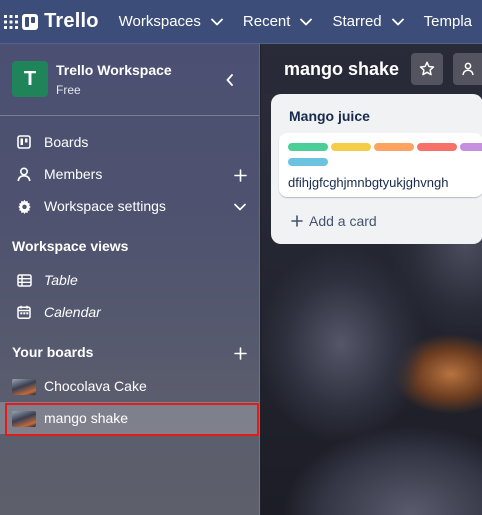  What do you see at coordinates (266, 21) in the screenshot?
I see `recent-menu-label: Recent` at bounding box center [266, 21].